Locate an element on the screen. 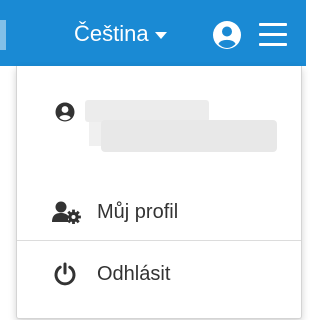 Image resolution: width=320 pixels, height=320 pixels. logout-label: Odhlásit is located at coordinates (134, 274).